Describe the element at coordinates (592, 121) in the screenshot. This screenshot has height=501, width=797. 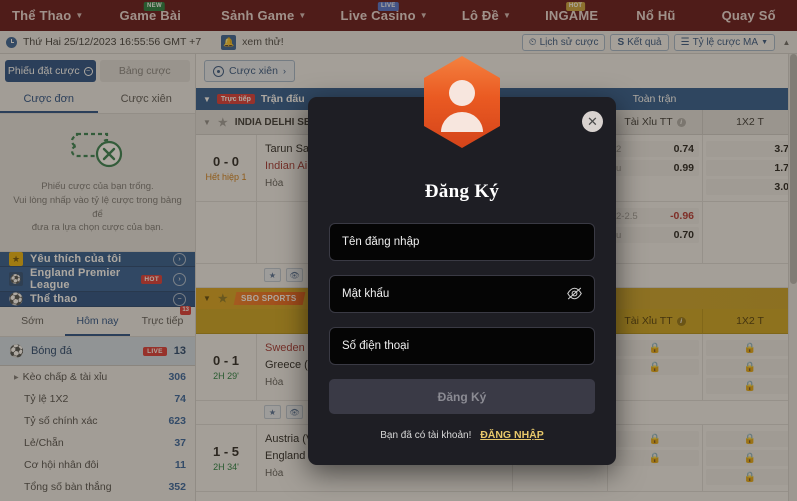
I see `close-icon: ✕` at that location.